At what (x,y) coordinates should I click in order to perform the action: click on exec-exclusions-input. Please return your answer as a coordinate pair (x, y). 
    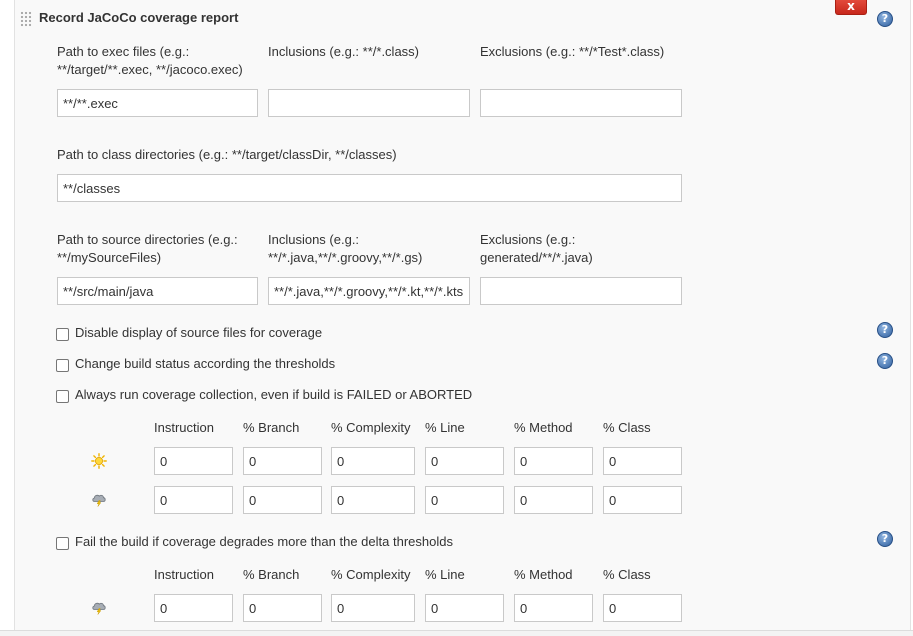
    Looking at the image, I should click on (581, 103).